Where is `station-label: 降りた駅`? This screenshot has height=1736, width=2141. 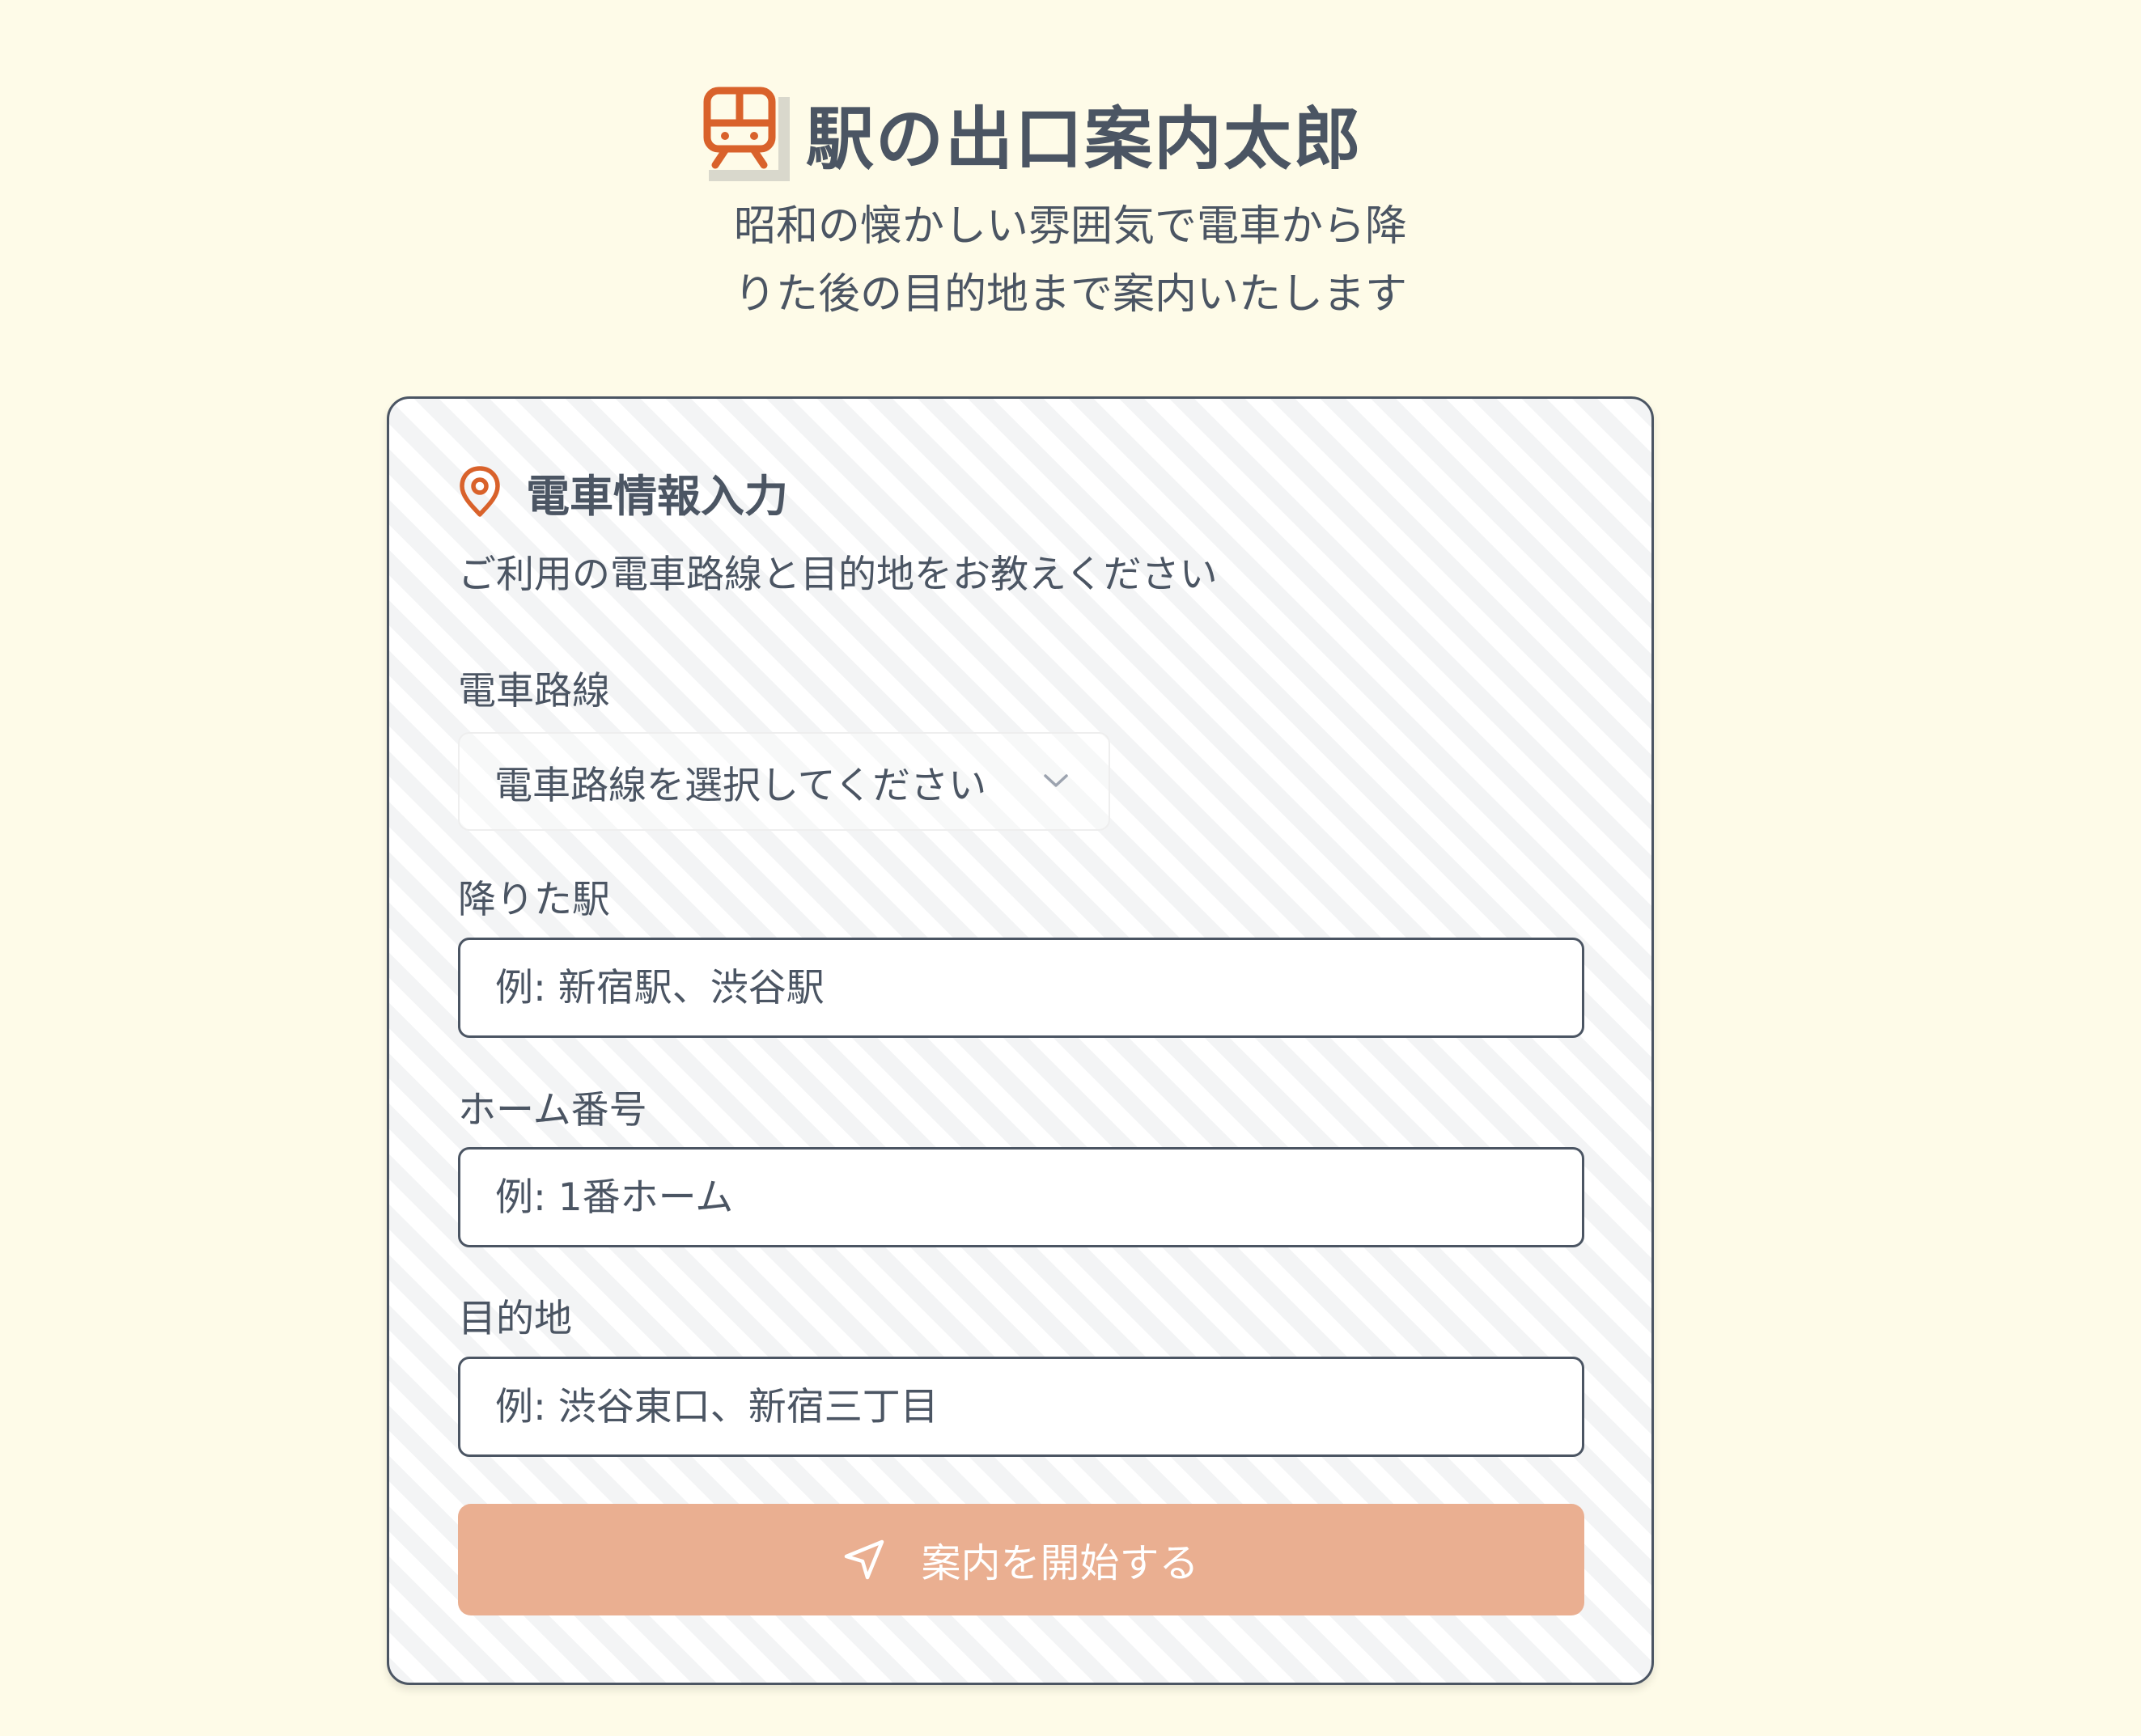
station-label: 降りた駅 is located at coordinates (534, 900).